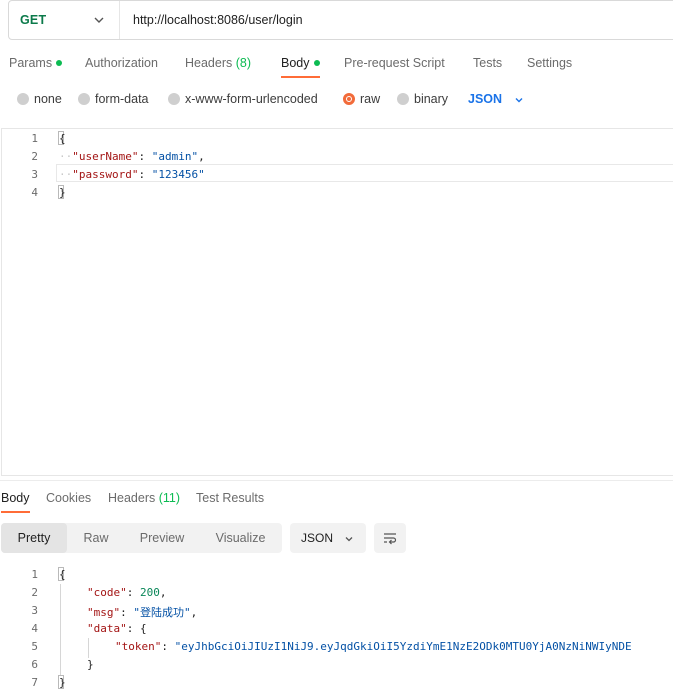 The image size is (673, 689). I want to click on wrap-lines-button, so click(390, 538).